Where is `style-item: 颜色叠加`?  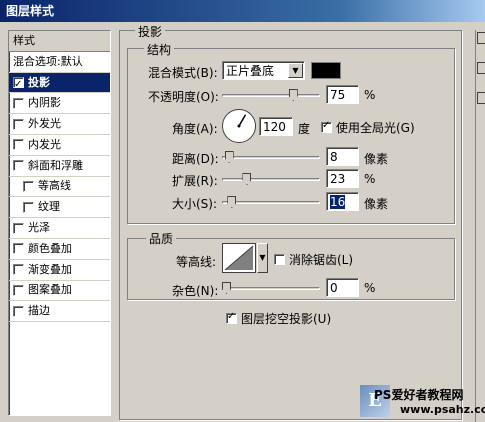
style-item: 颜色叠加 is located at coordinates (59, 249).